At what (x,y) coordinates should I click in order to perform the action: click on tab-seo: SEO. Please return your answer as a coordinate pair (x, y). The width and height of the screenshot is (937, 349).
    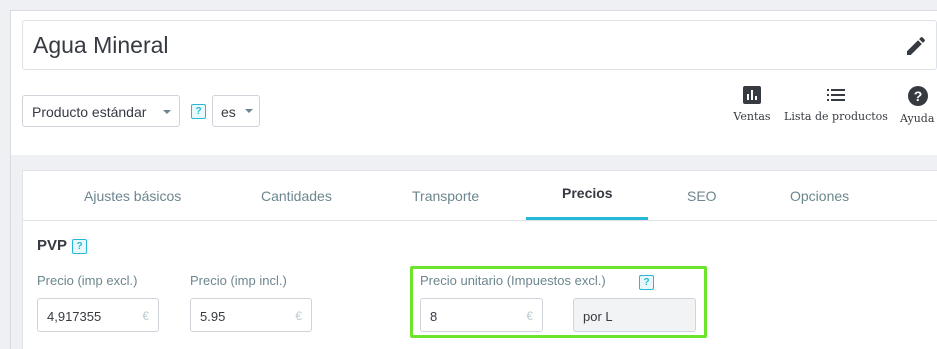
    Looking at the image, I should click on (702, 196).